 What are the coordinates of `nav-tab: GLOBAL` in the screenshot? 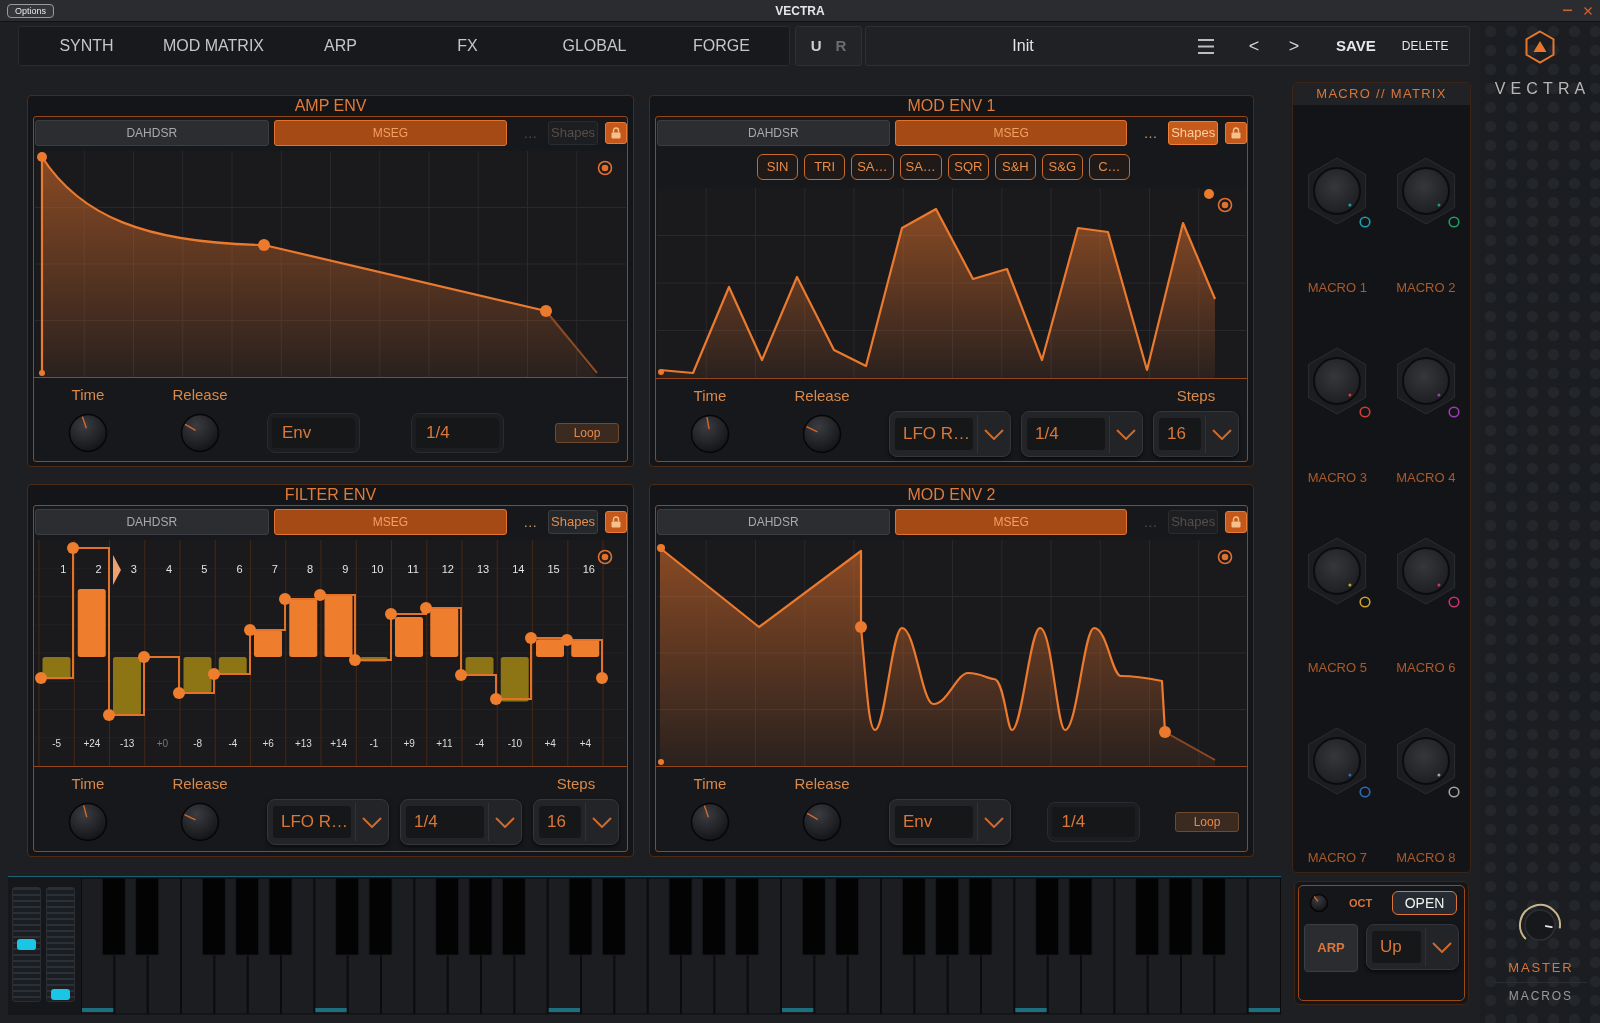 It's located at (594, 46).